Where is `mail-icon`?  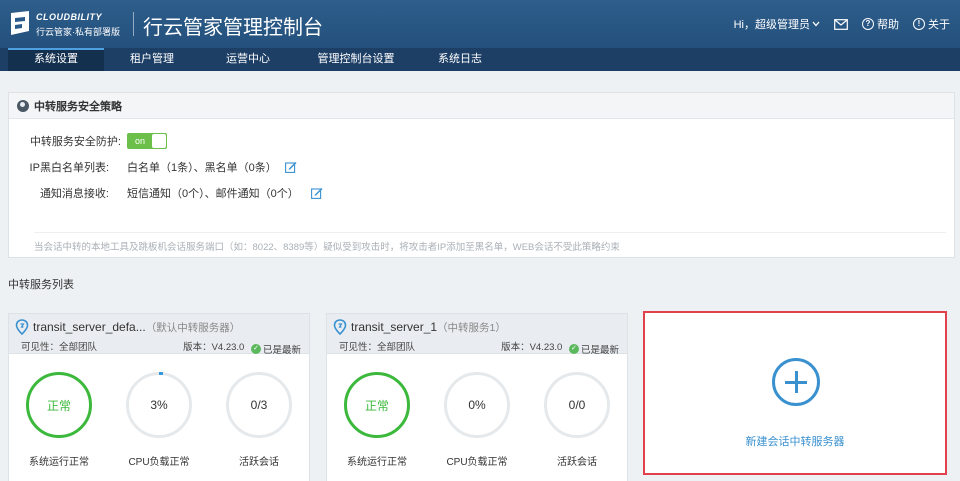
mail-icon is located at coordinates (841, 24).